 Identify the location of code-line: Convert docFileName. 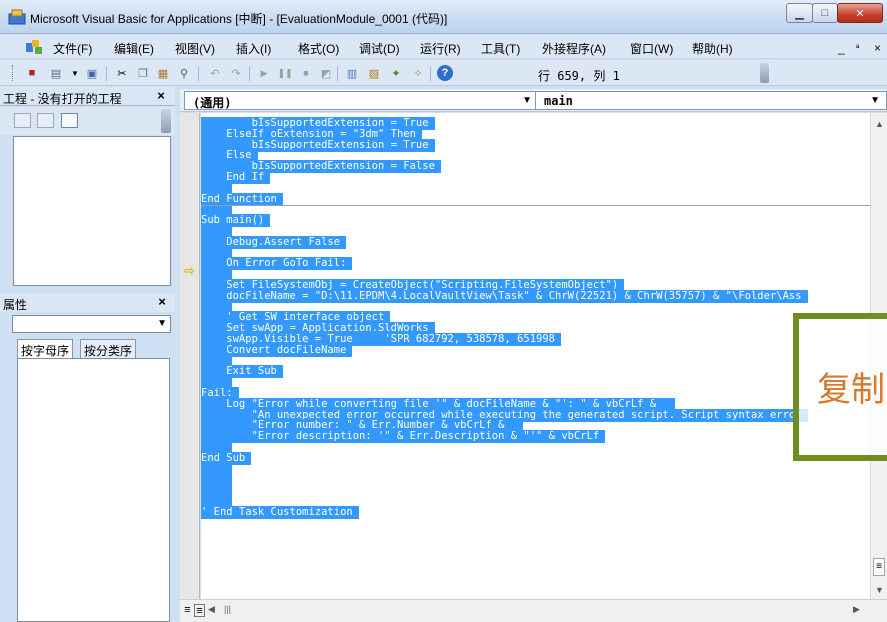
(535, 350).